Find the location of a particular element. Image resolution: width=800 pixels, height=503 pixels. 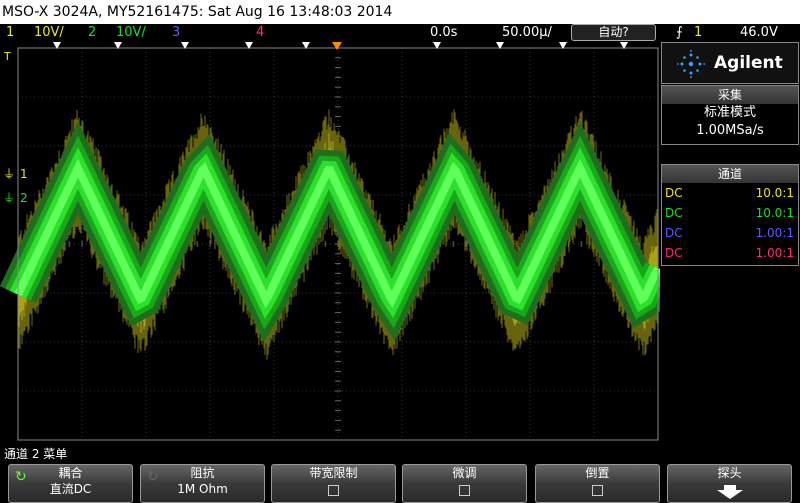

agilent-spark-icon is located at coordinates (691, 64).